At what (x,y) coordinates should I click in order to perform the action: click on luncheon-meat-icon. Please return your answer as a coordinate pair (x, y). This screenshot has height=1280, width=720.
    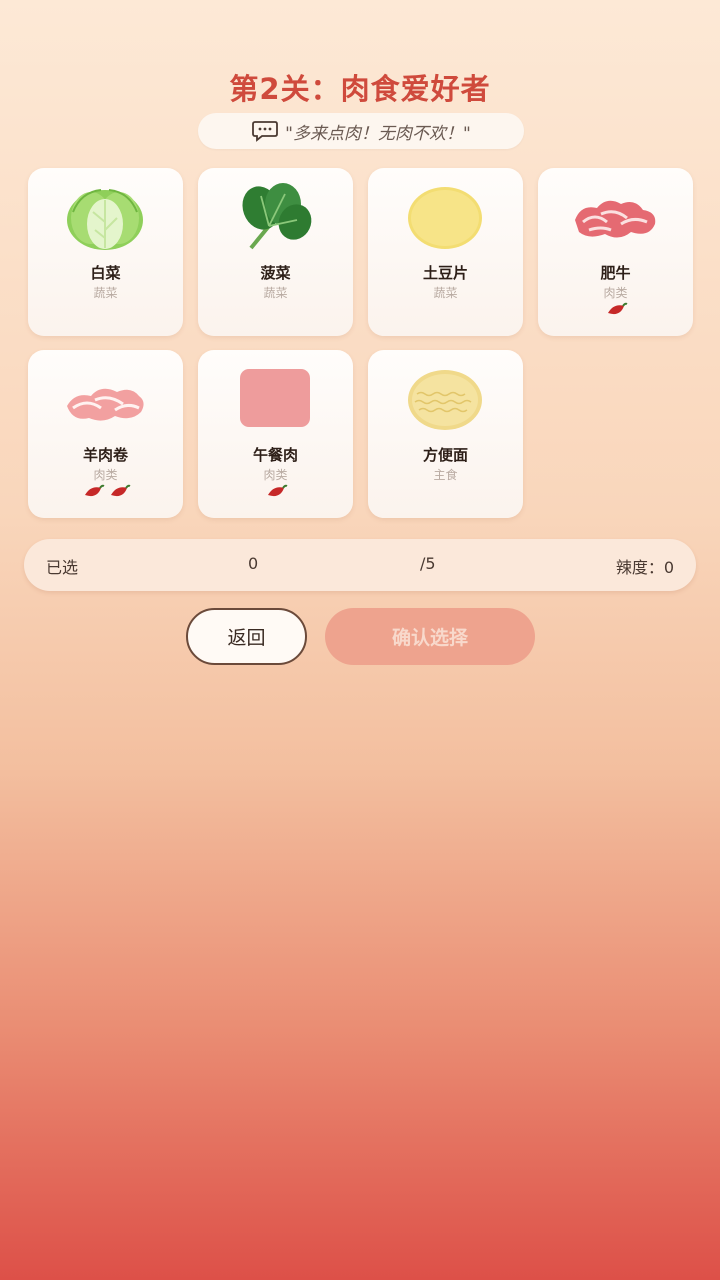
    Looking at the image, I should click on (275, 398).